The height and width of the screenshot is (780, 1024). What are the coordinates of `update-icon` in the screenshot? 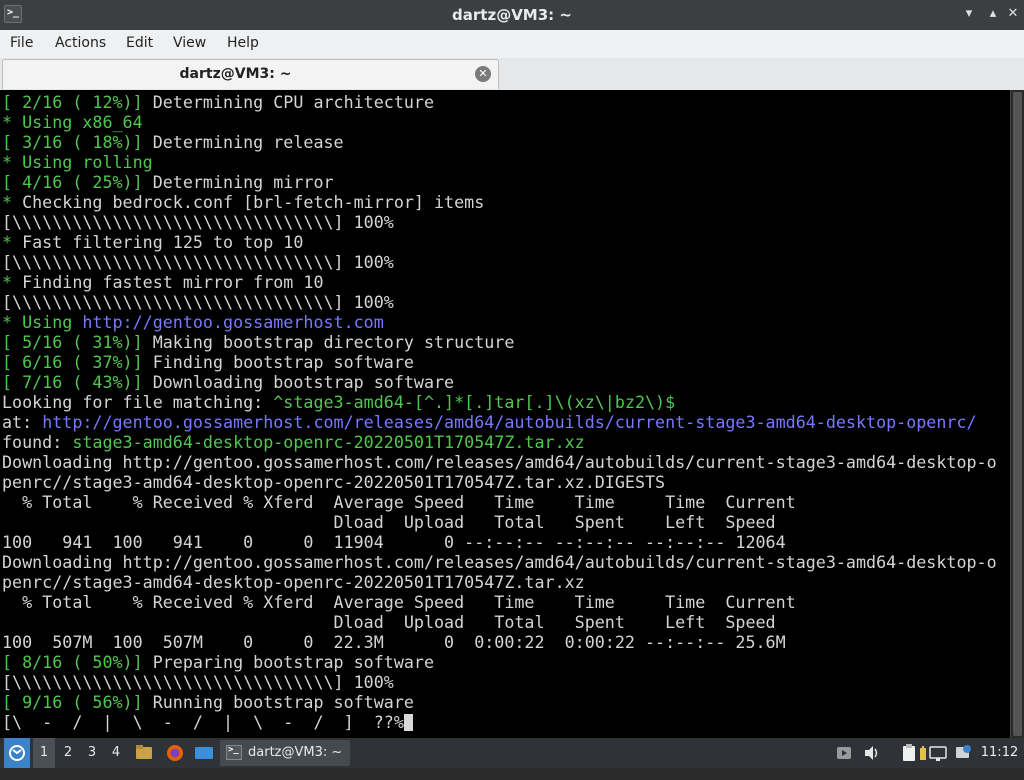 It's located at (963, 753).